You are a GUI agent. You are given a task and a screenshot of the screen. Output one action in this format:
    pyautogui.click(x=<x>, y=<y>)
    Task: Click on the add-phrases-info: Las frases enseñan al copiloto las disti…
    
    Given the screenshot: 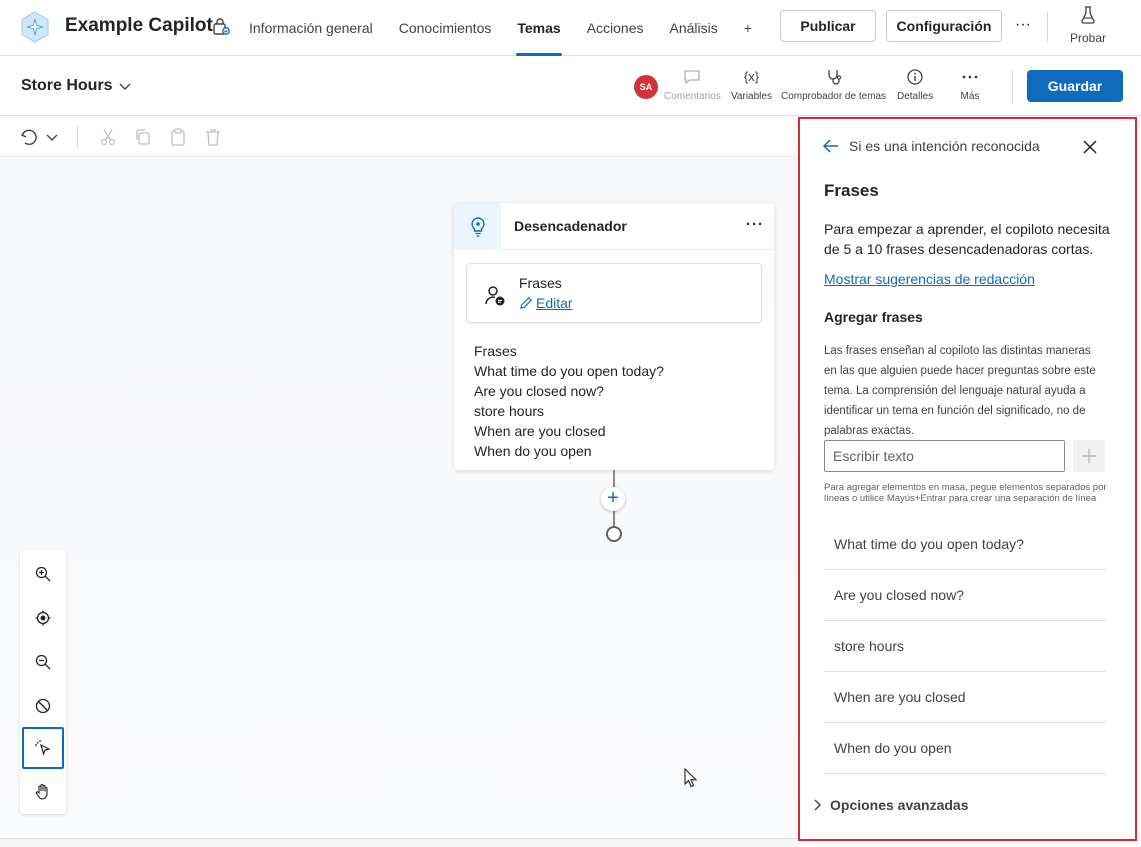 What is the action you would take?
    pyautogui.click(x=960, y=391)
    